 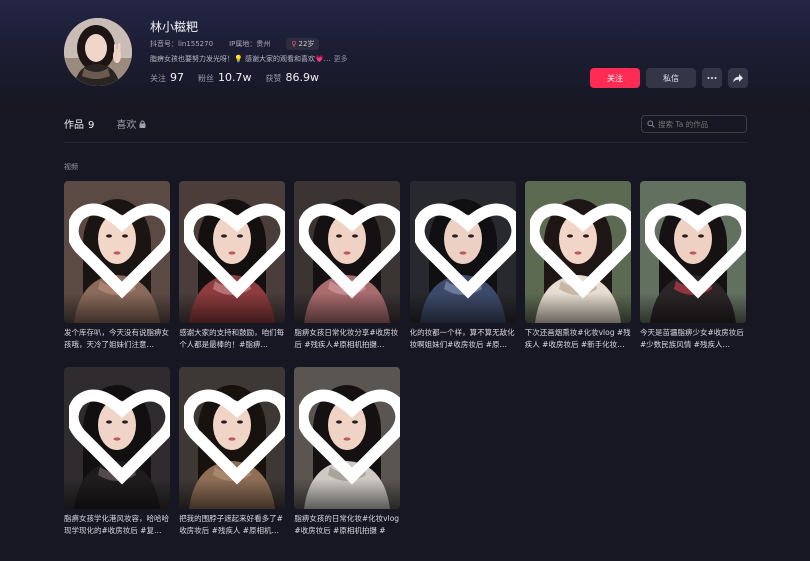 I want to click on video-thumbnail: 2.6w, so click(x=232, y=438).